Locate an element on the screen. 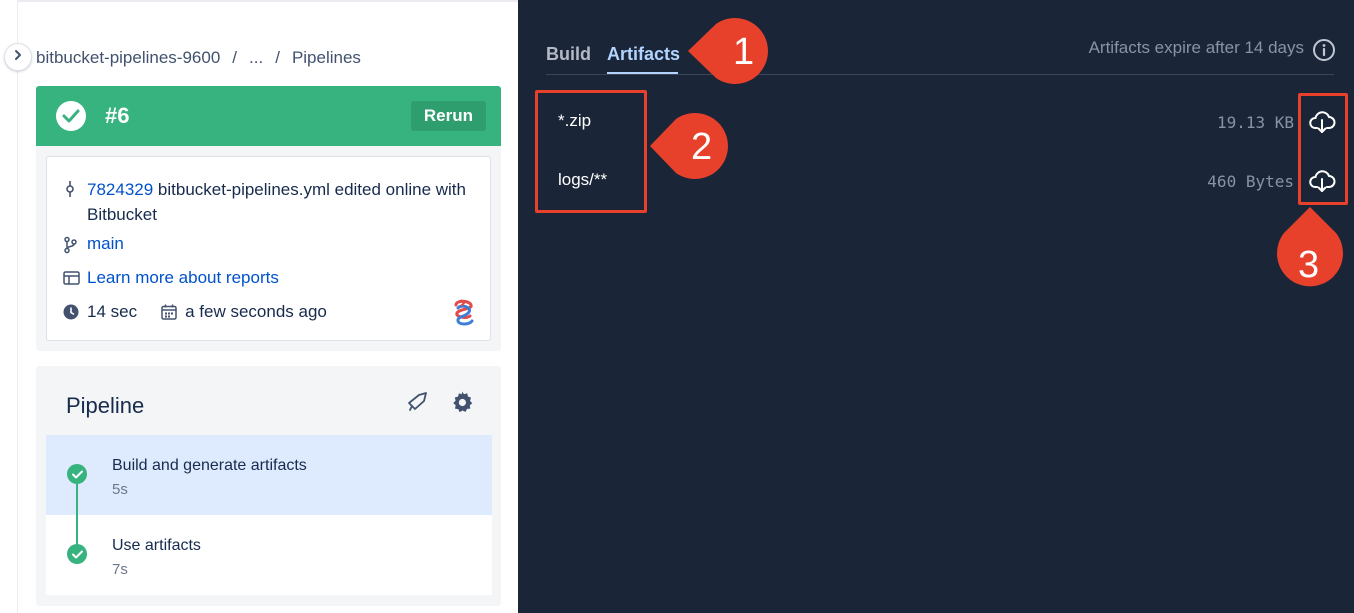 The height and width of the screenshot is (613, 1354). info-icon is located at coordinates (1324, 52).